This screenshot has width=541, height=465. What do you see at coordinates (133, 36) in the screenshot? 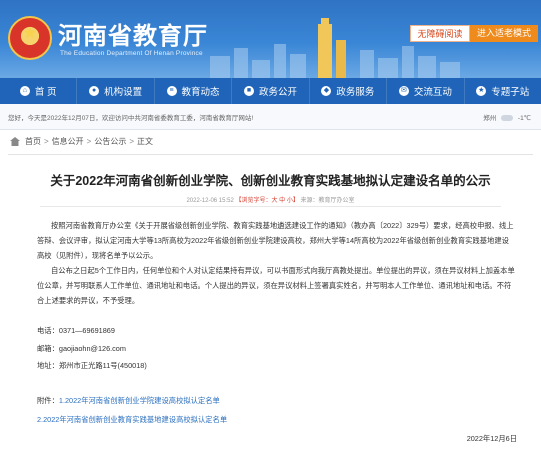
I see `site-title: 河南省教育厅` at bounding box center [133, 36].